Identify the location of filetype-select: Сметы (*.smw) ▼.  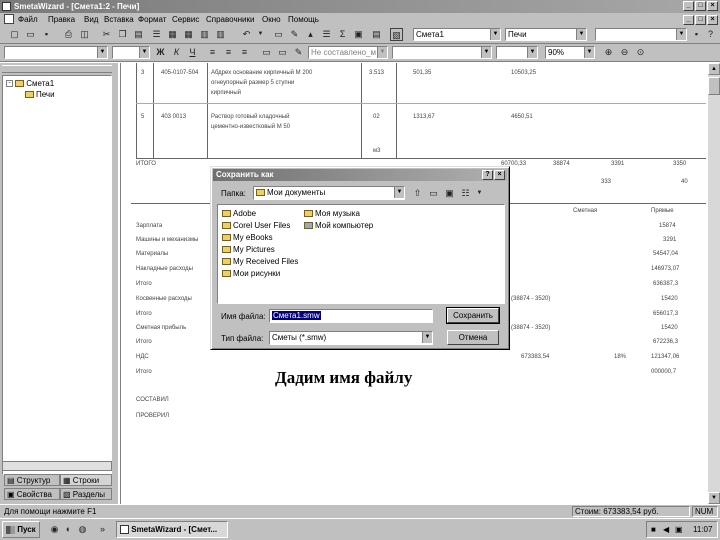
(351, 338).